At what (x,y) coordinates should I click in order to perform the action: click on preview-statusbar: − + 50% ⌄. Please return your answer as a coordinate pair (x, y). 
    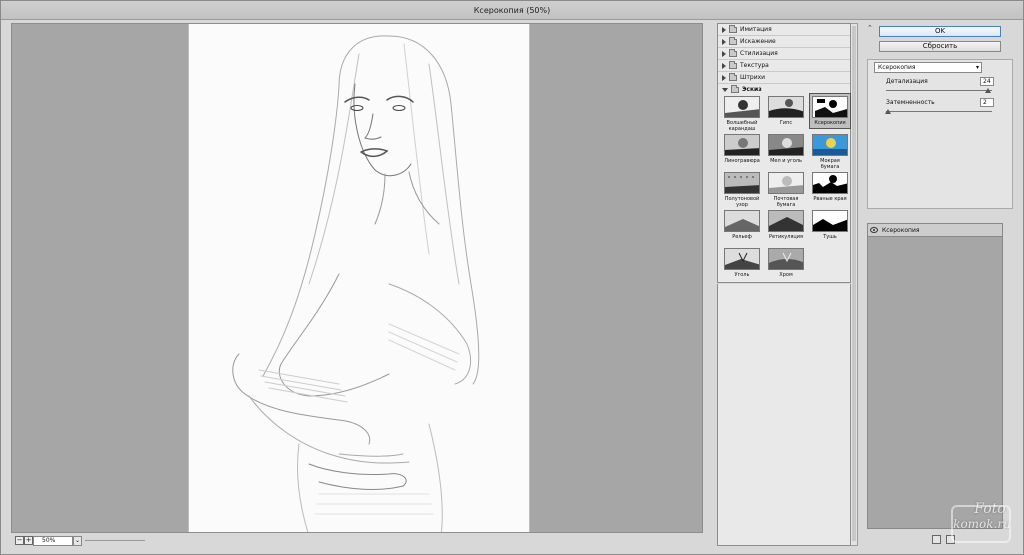
    Looking at the image, I should click on (357, 541).